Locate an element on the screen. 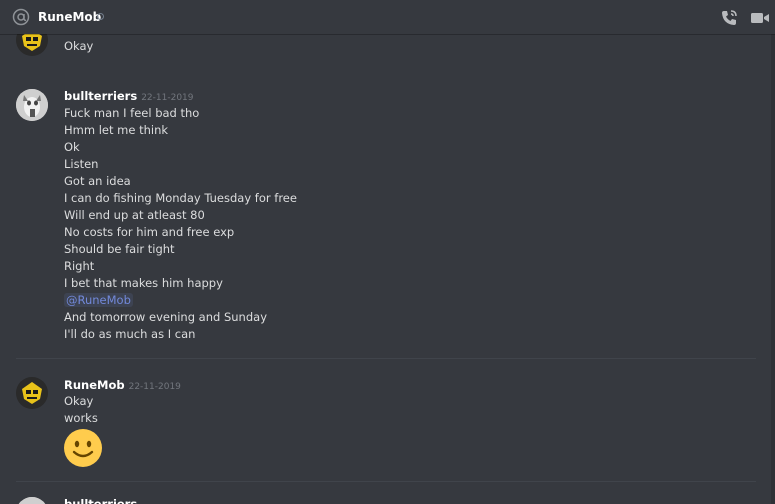 The height and width of the screenshot is (504, 775). channel-title: RuneMob is located at coordinates (70, 17).